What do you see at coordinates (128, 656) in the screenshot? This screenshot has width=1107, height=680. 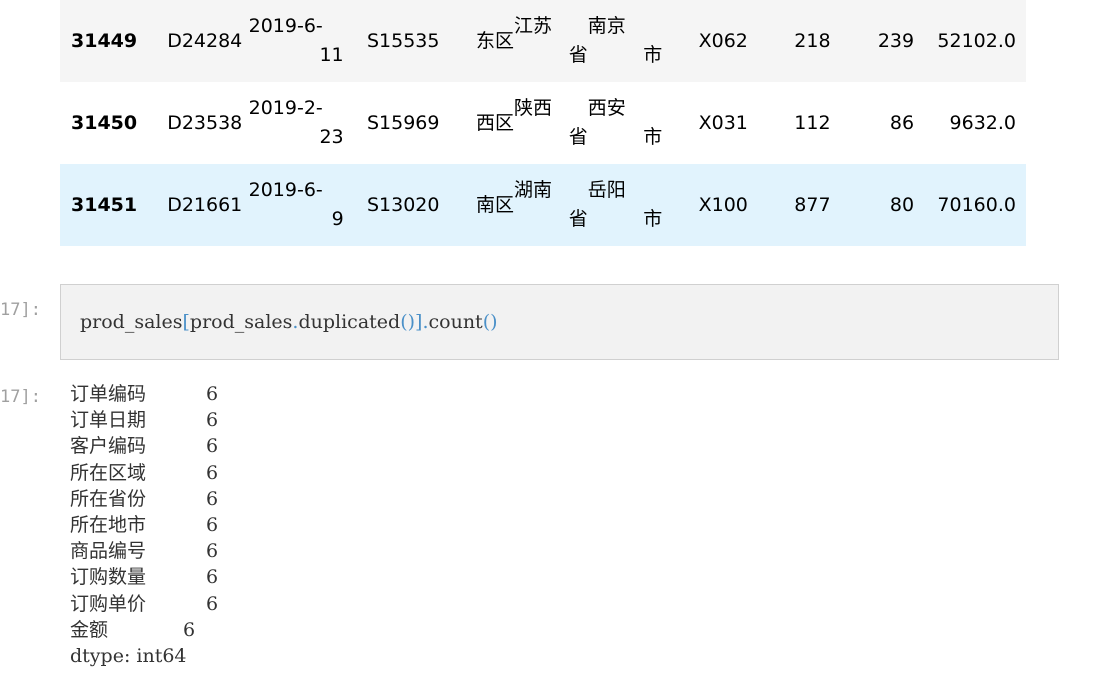 I see `output-dtype: dtype: int64` at bounding box center [128, 656].